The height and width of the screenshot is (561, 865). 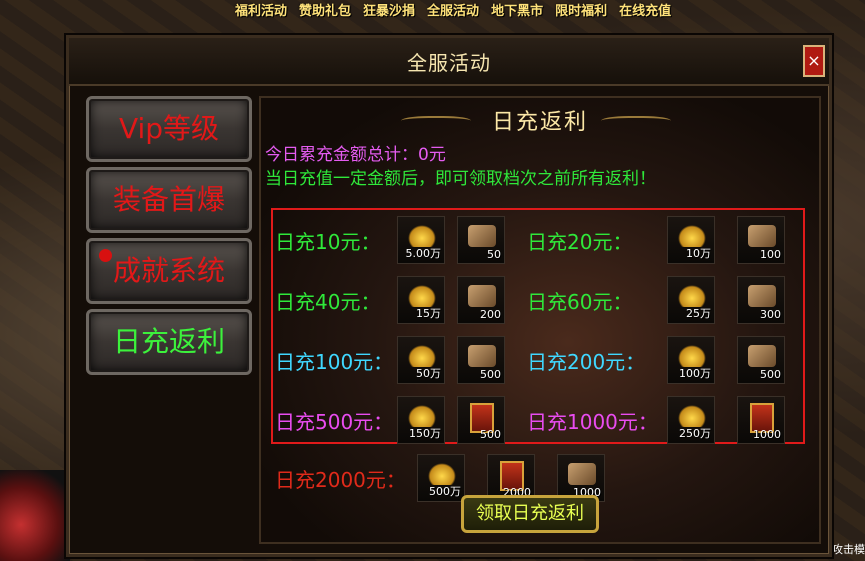 What do you see at coordinates (340, 480) in the screenshot?
I see `tier-label: 日充2000元：` at bounding box center [340, 480].